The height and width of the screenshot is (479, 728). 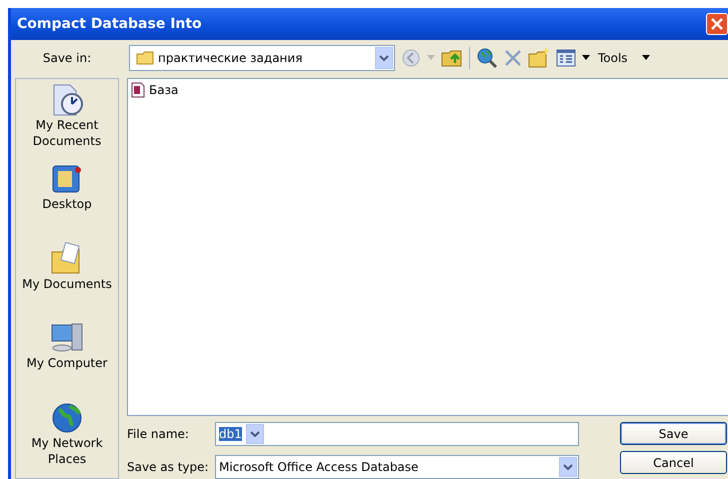 What do you see at coordinates (673, 462) in the screenshot?
I see `cancel-button: Cancel` at bounding box center [673, 462].